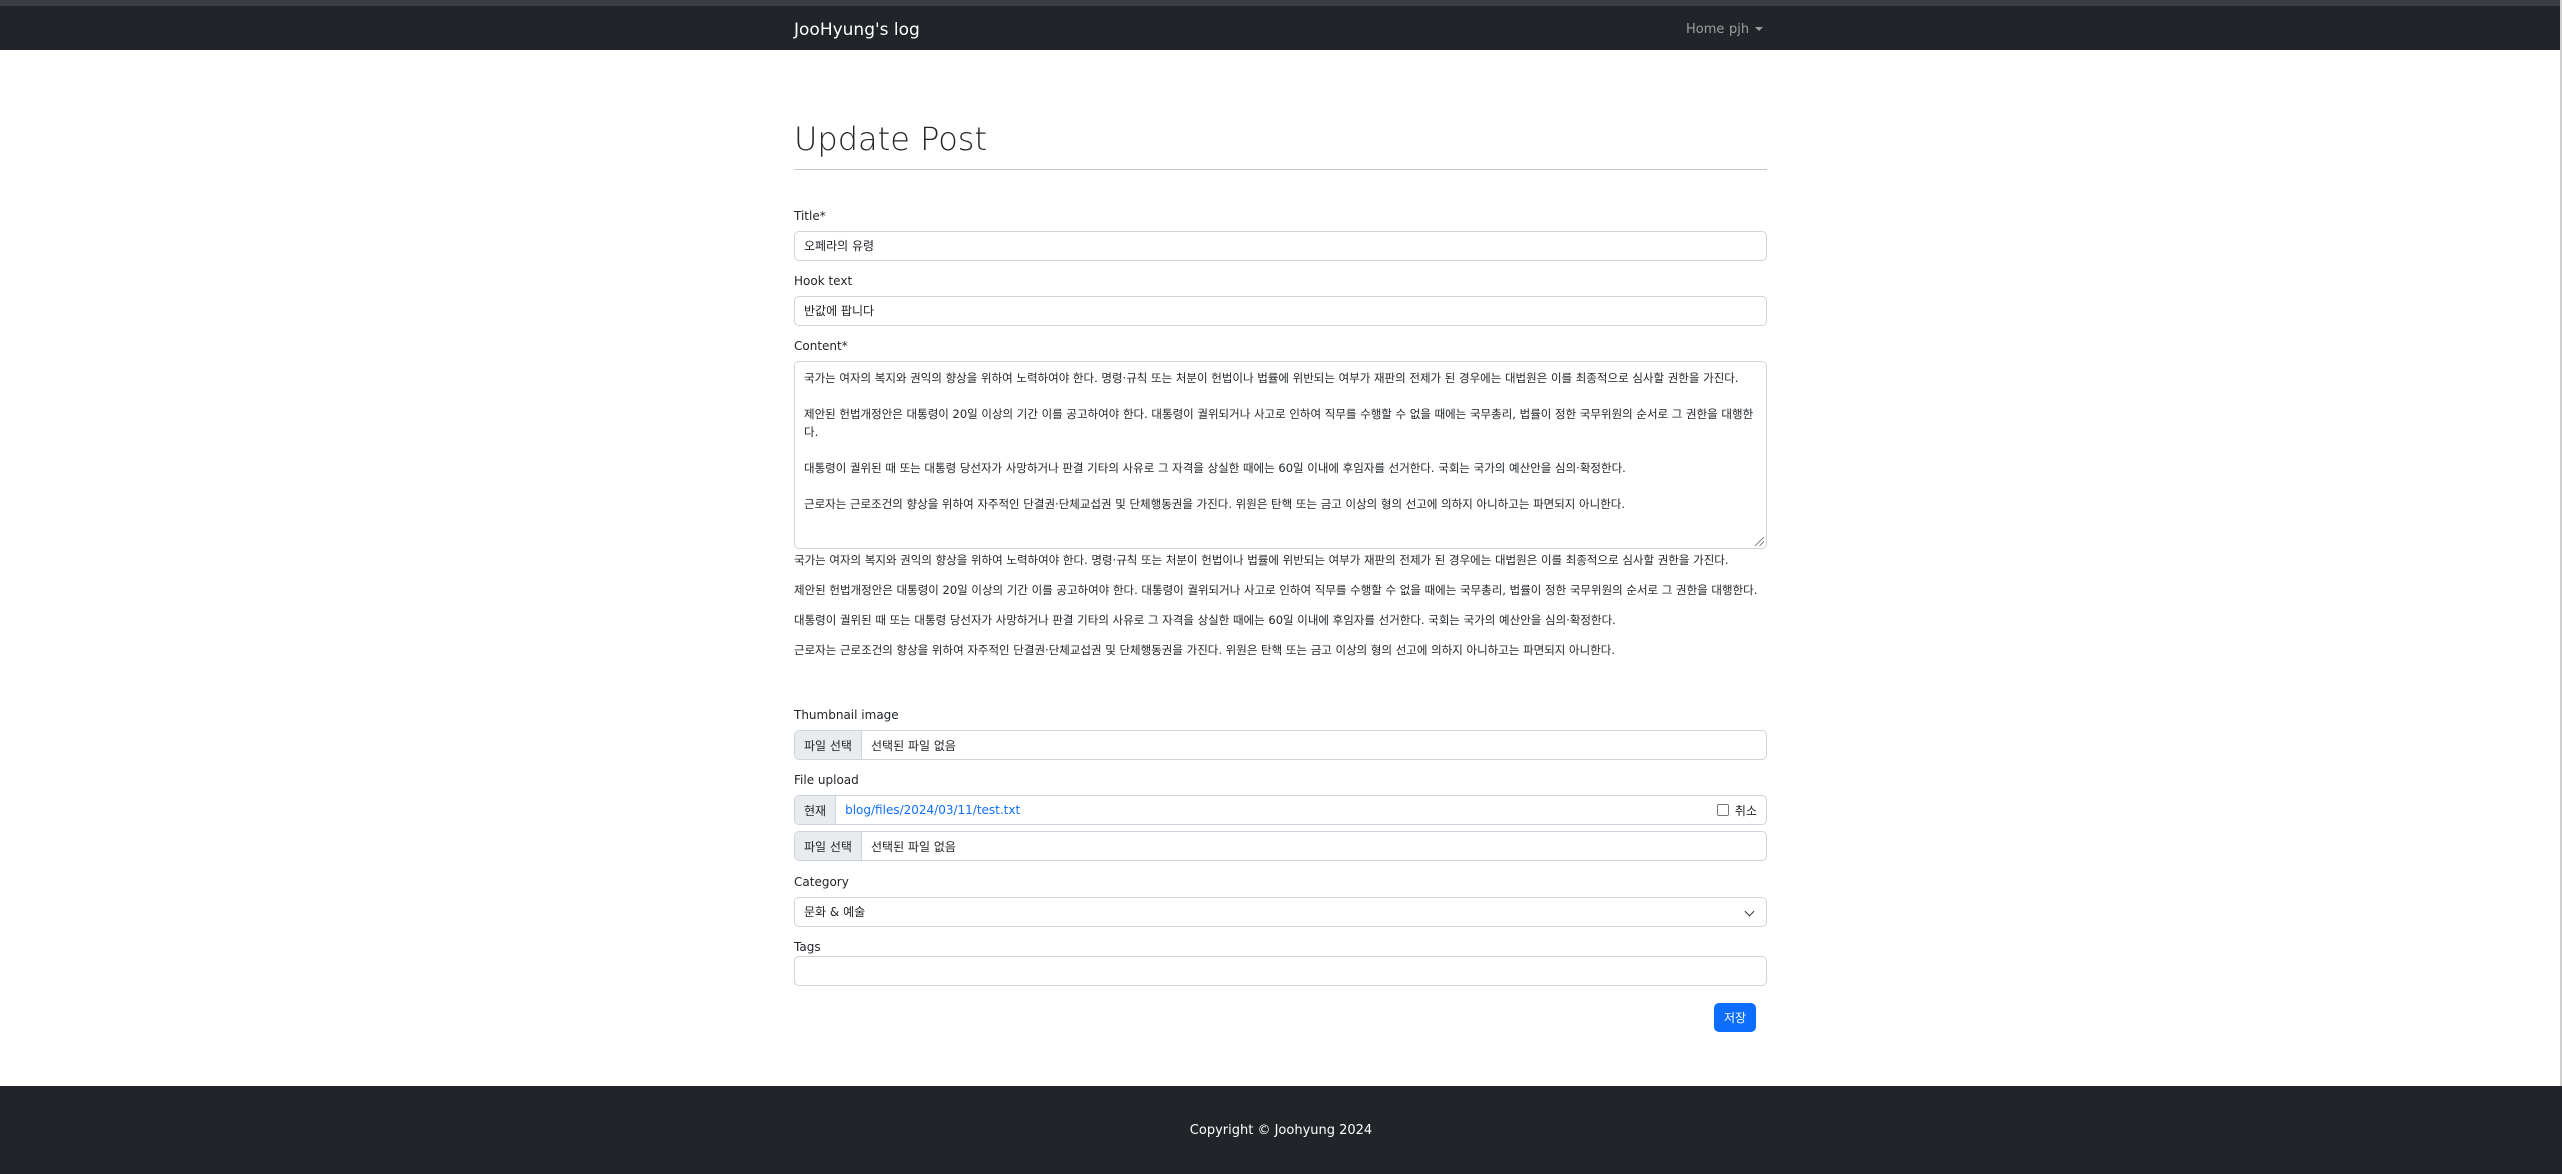  Describe the element at coordinates (828, 846) in the screenshot. I see `upload-choose-button: 파일 선택` at that location.